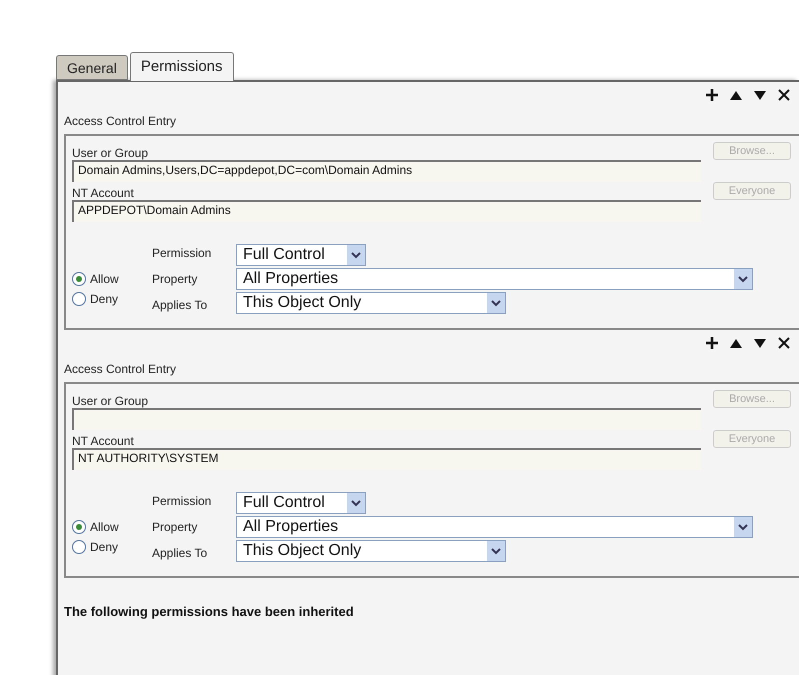  What do you see at coordinates (209, 611) in the screenshot?
I see `section-heading: The following permissions have been inherited` at bounding box center [209, 611].